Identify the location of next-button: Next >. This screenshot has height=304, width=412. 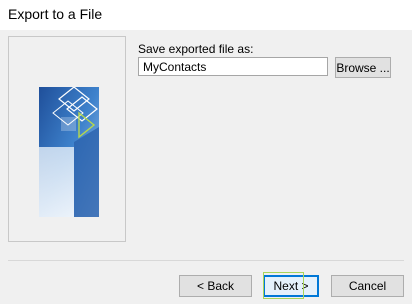
(291, 286).